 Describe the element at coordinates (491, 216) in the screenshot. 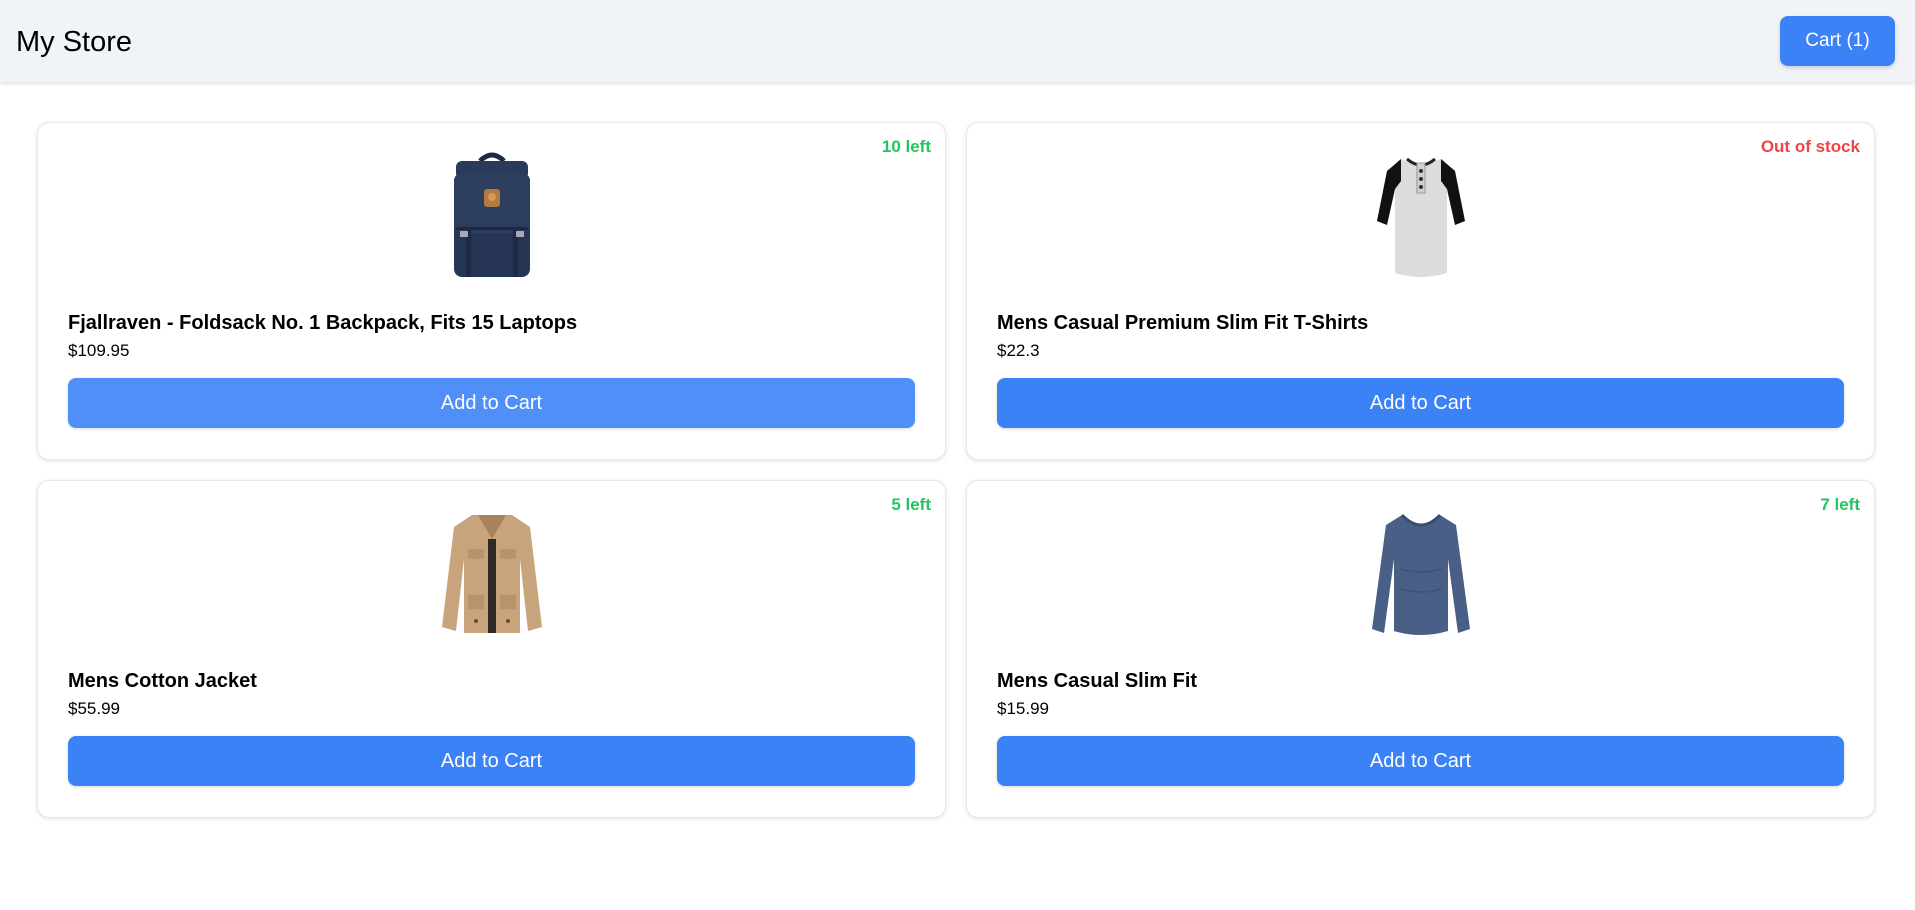

I see `backpack-image` at that location.